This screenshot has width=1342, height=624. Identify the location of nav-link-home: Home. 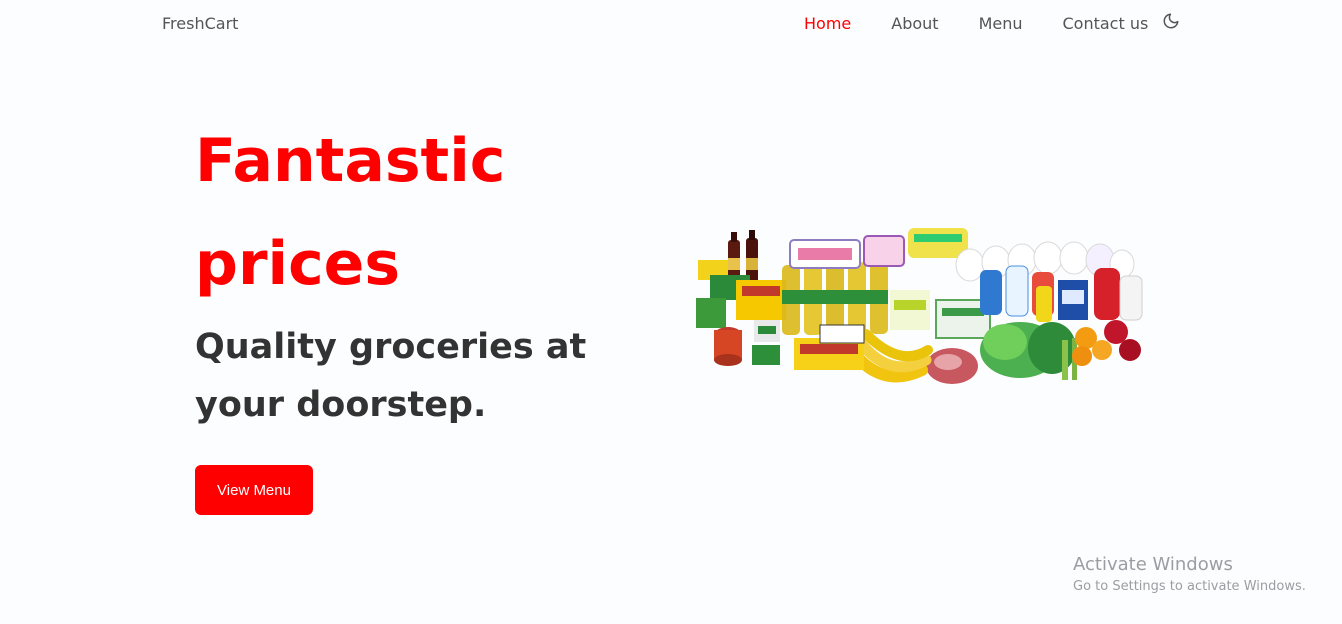
(827, 23).